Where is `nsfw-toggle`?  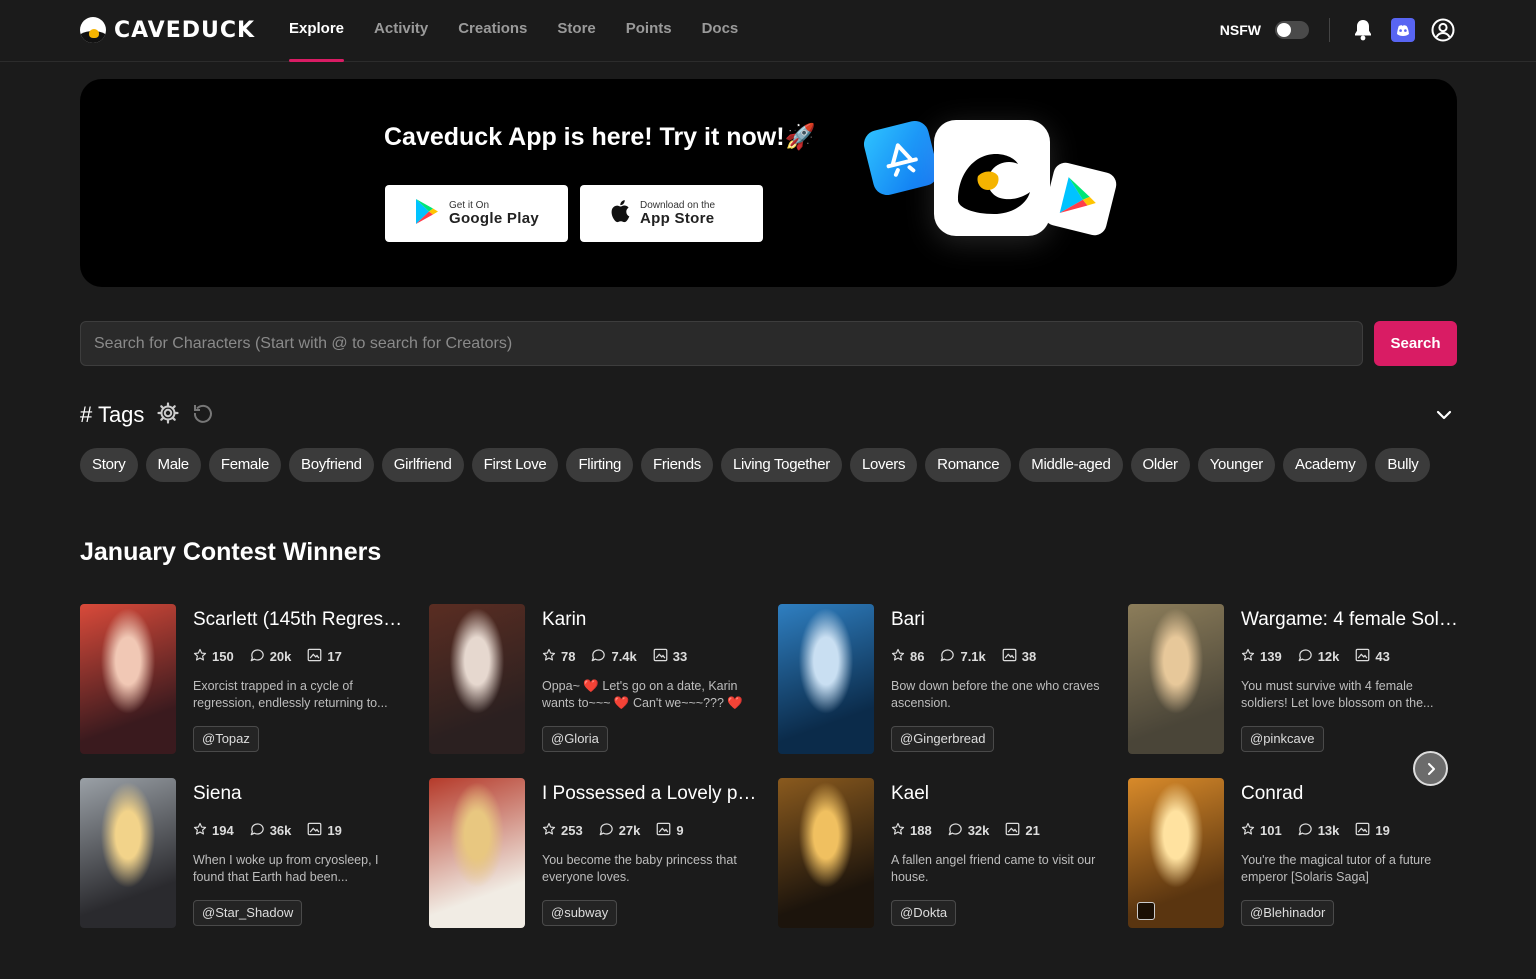 nsfw-toggle is located at coordinates (1292, 30).